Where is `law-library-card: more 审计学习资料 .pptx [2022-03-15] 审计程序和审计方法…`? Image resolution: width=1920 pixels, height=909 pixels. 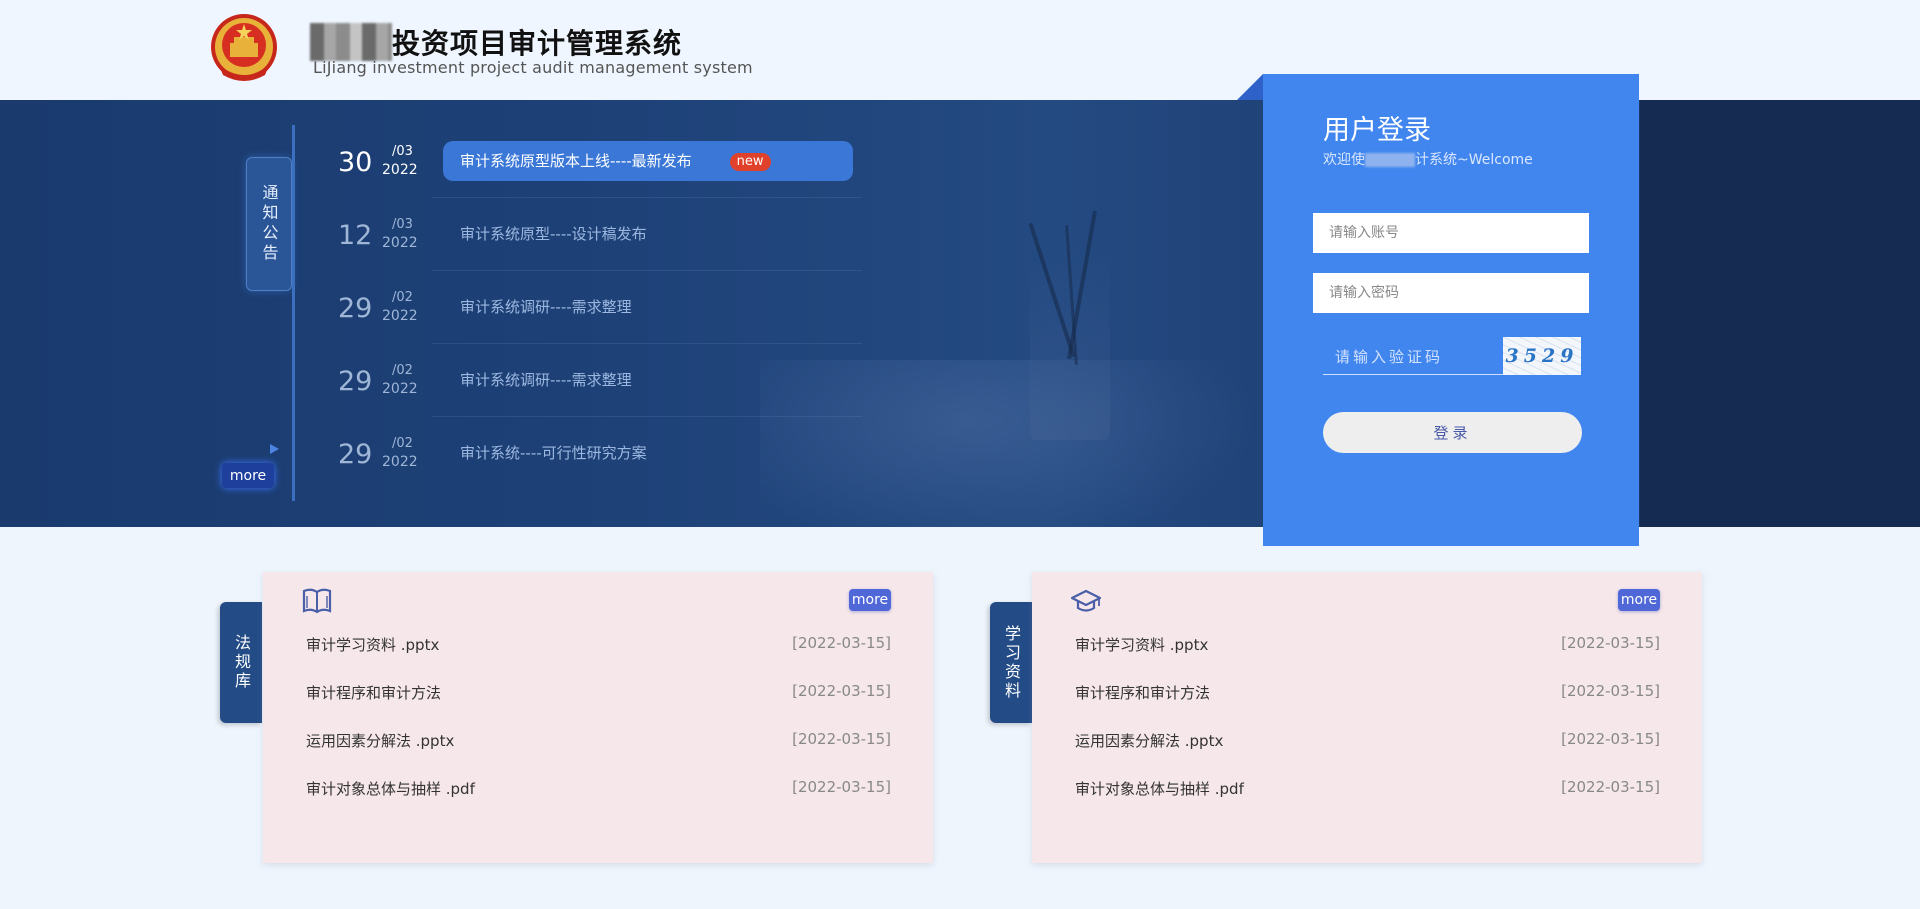
law-library-card: more 审计学习资料 .pptx [2022-03-15] 审计程序和审计方法… is located at coordinates (598, 717).